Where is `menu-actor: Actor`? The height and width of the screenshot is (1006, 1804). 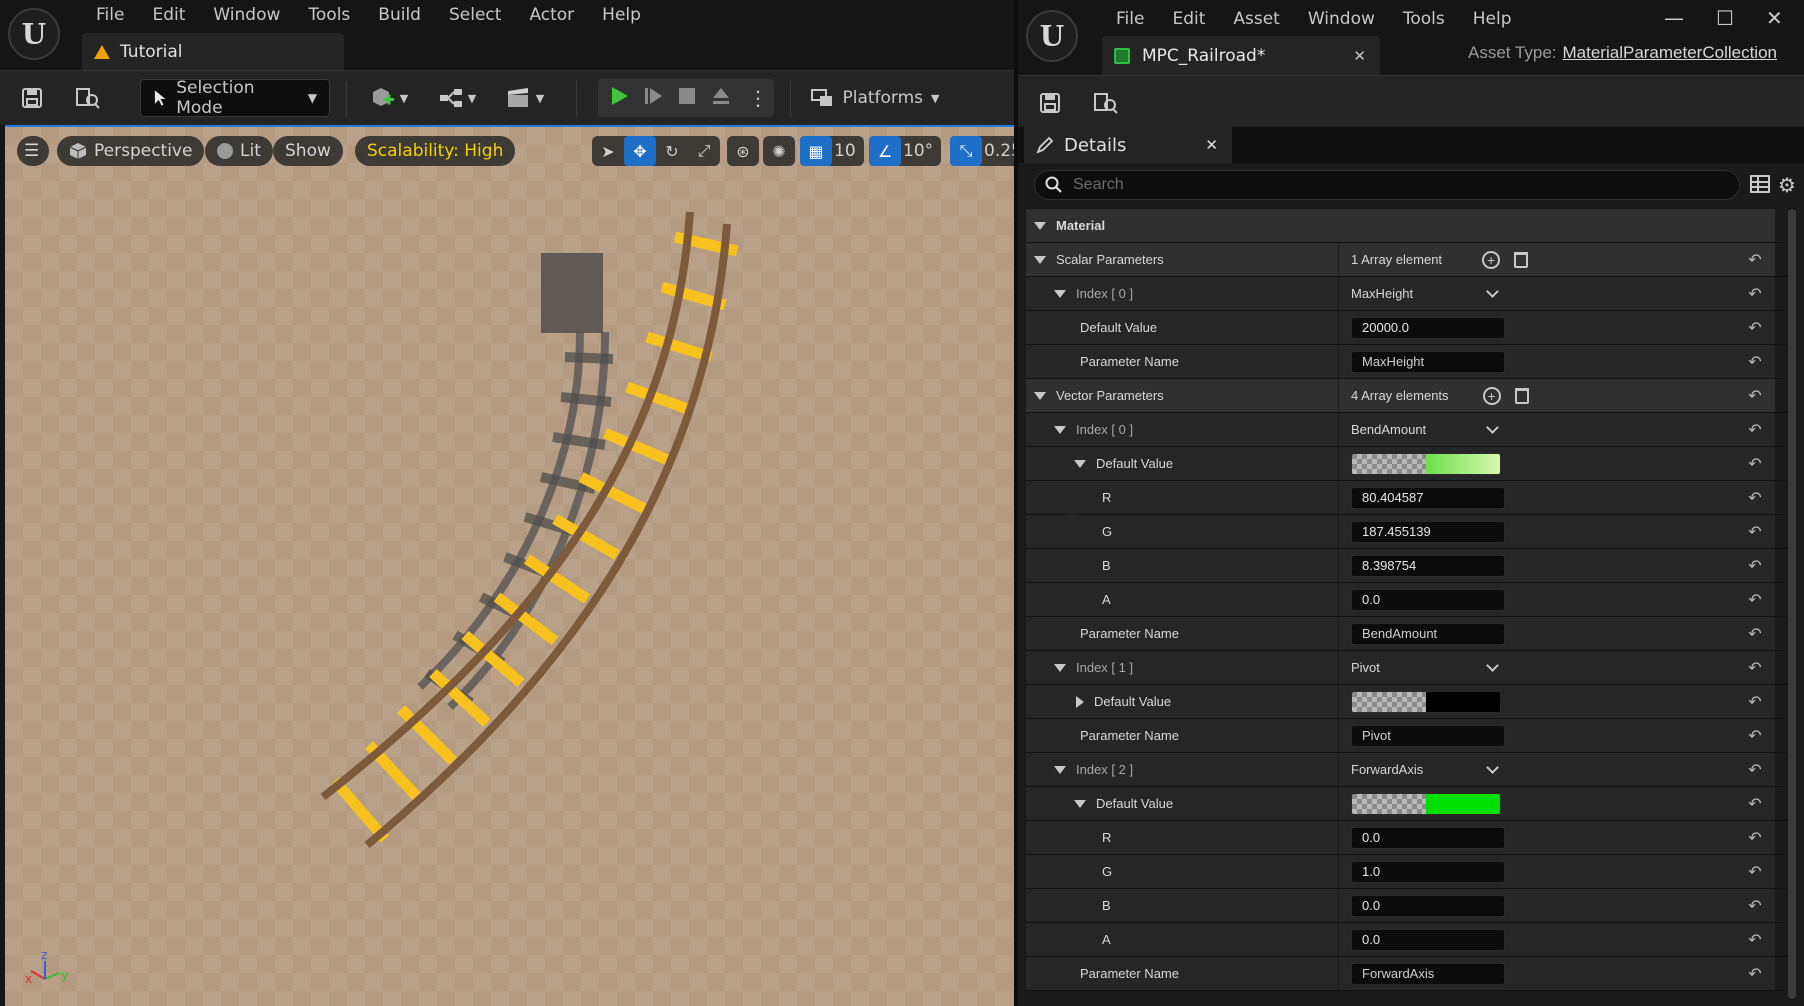 menu-actor: Actor is located at coordinates (551, 15).